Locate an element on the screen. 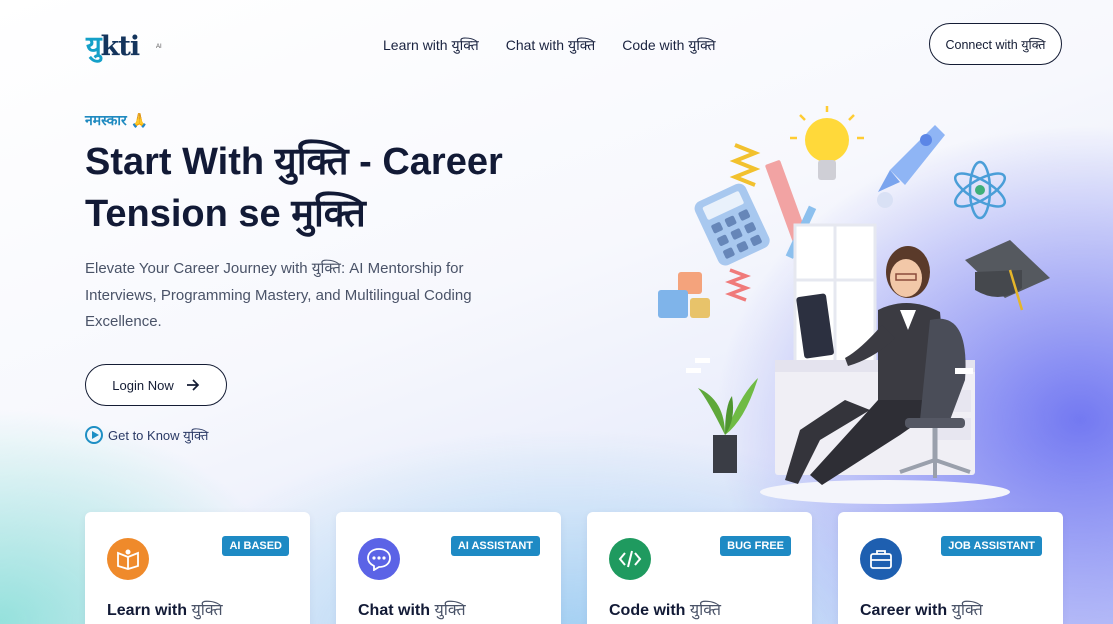 The height and width of the screenshot is (624, 1113). card-title: Career with युक्ति is located at coordinates (921, 610).